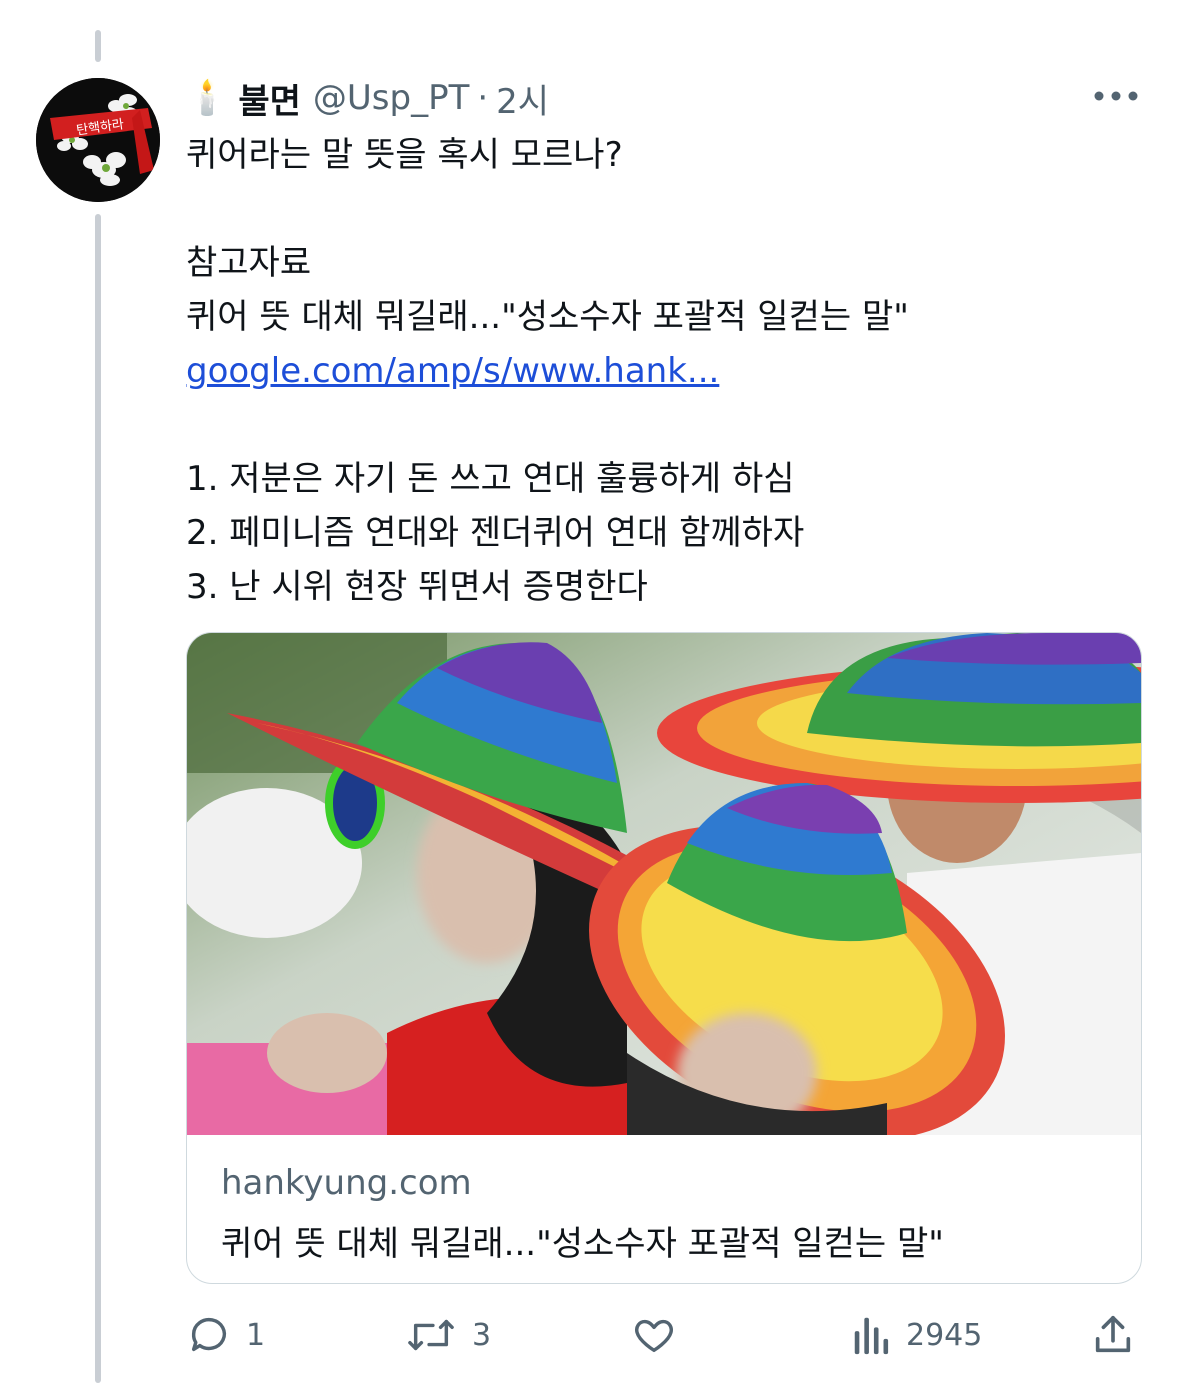 The image size is (1179, 1383). I want to click on card-domain: hankyung.com, so click(346, 1183).